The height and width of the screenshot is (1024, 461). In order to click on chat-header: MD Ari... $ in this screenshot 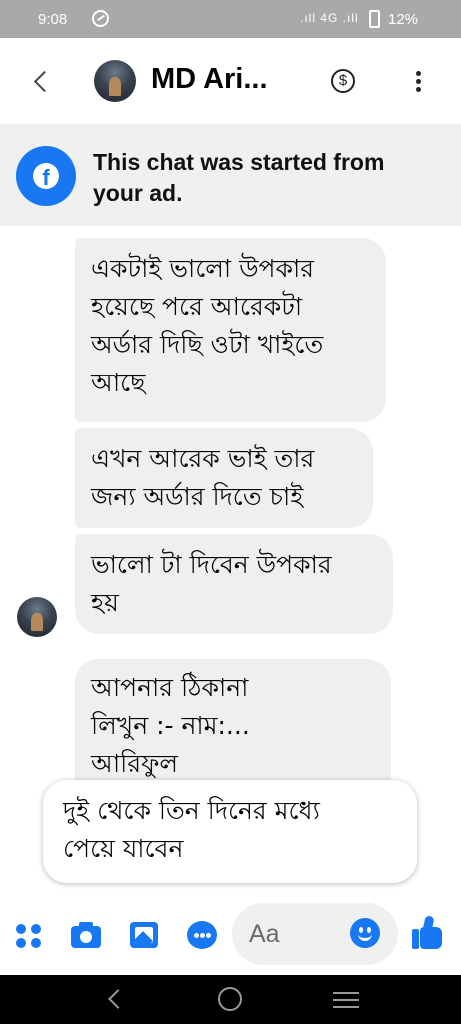, I will do `click(230, 81)`.